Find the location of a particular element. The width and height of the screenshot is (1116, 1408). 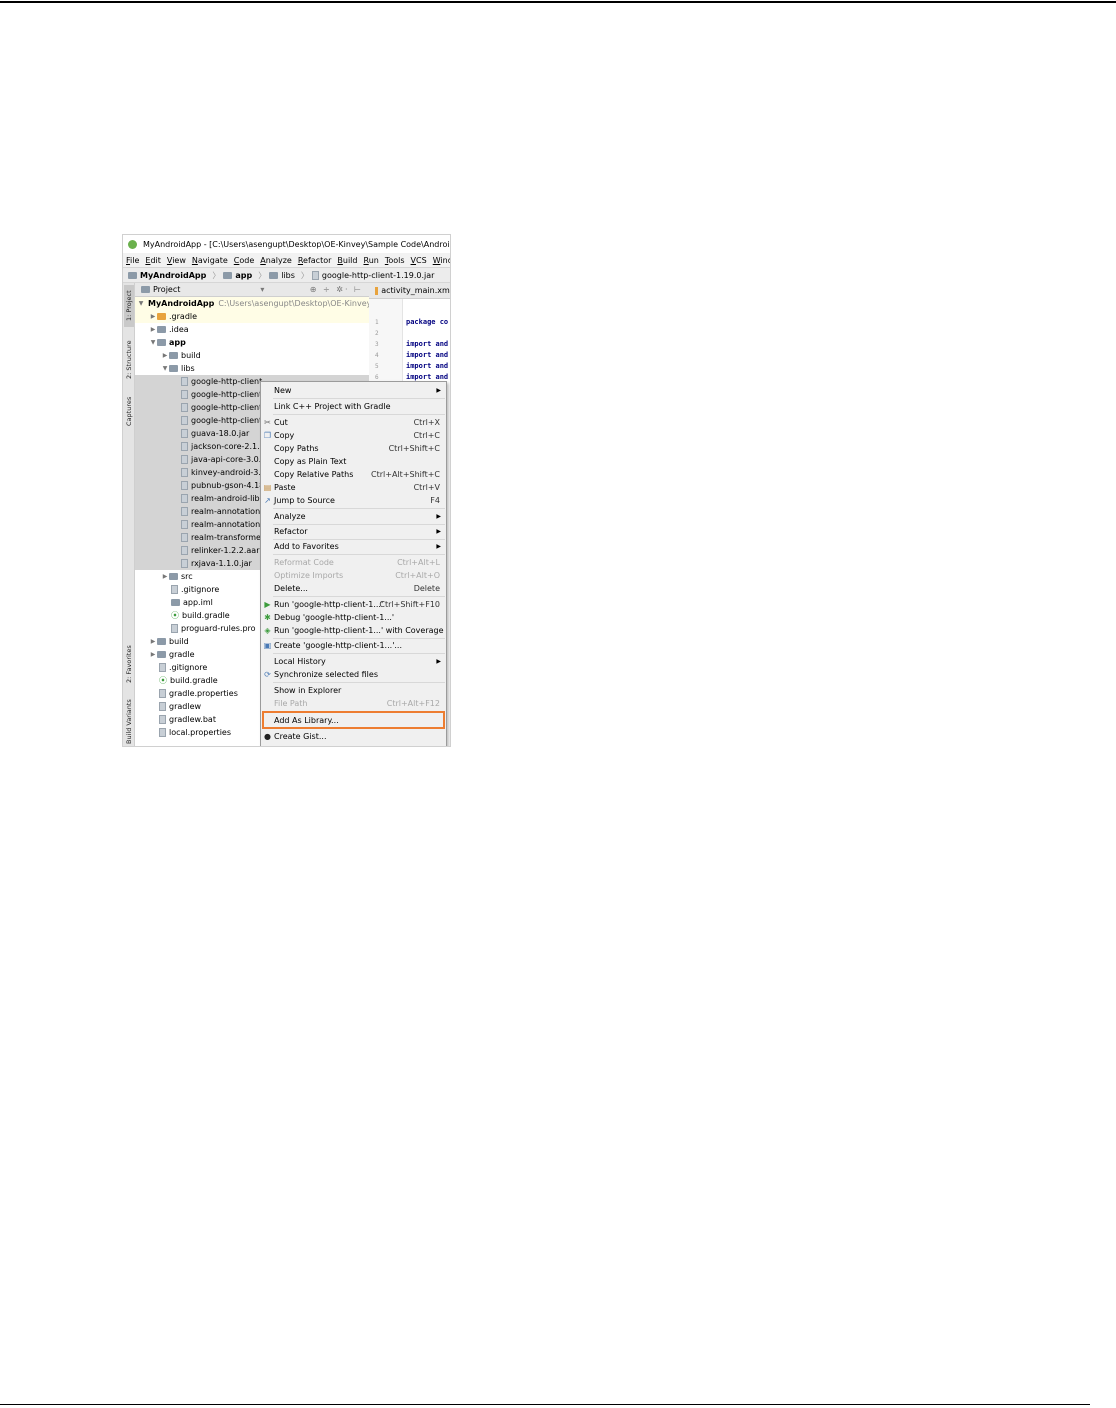

menu-item-copy-paths: Copy Paths Ctrl+Shift+C is located at coordinates (353, 448).